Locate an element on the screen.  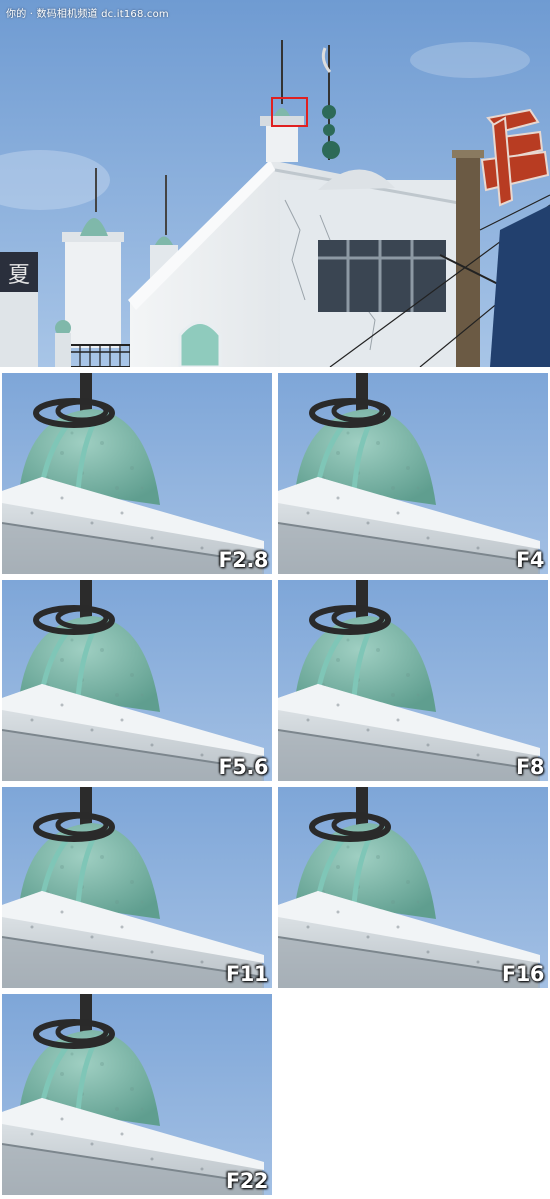
aperture-sample-6: F16 is located at coordinates (413, 887).